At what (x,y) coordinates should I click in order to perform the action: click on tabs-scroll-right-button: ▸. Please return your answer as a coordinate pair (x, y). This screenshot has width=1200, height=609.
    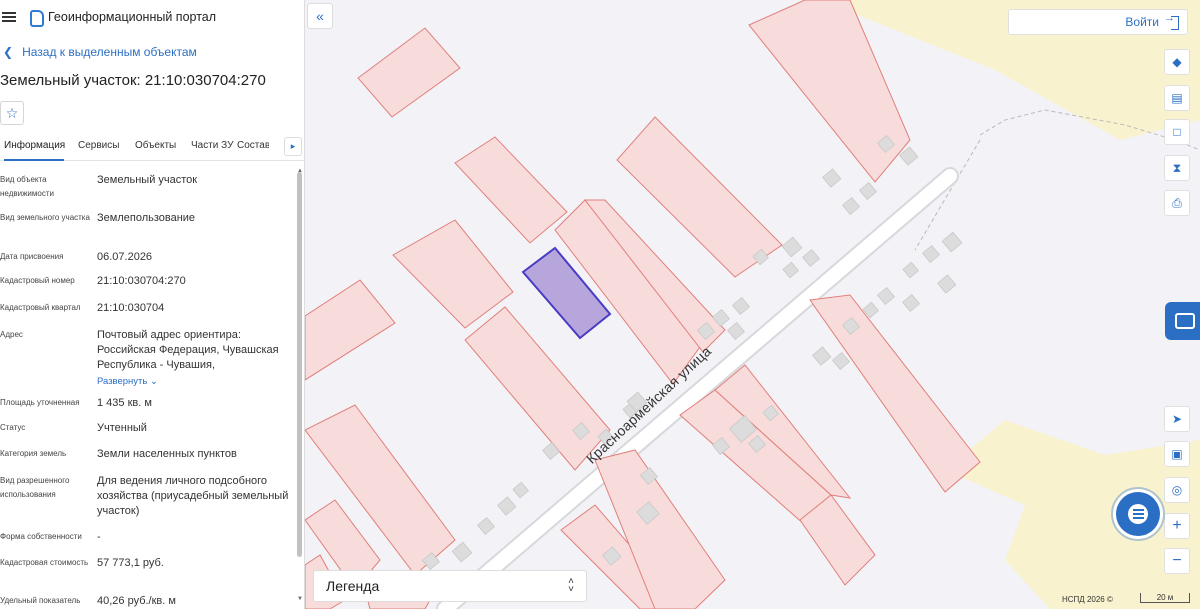
    Looking at the image, I should click on (293, 146).